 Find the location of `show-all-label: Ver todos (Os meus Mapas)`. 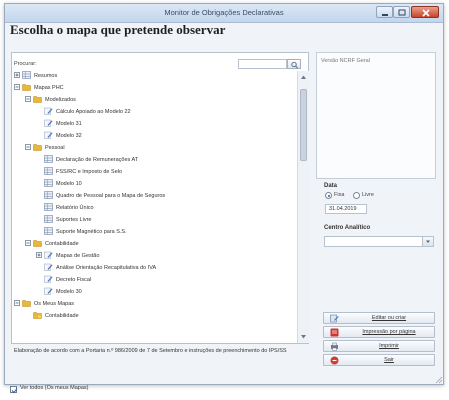

show-all-label: Ver todos (Os meus Mapas) is located at coordinates (54, 388).